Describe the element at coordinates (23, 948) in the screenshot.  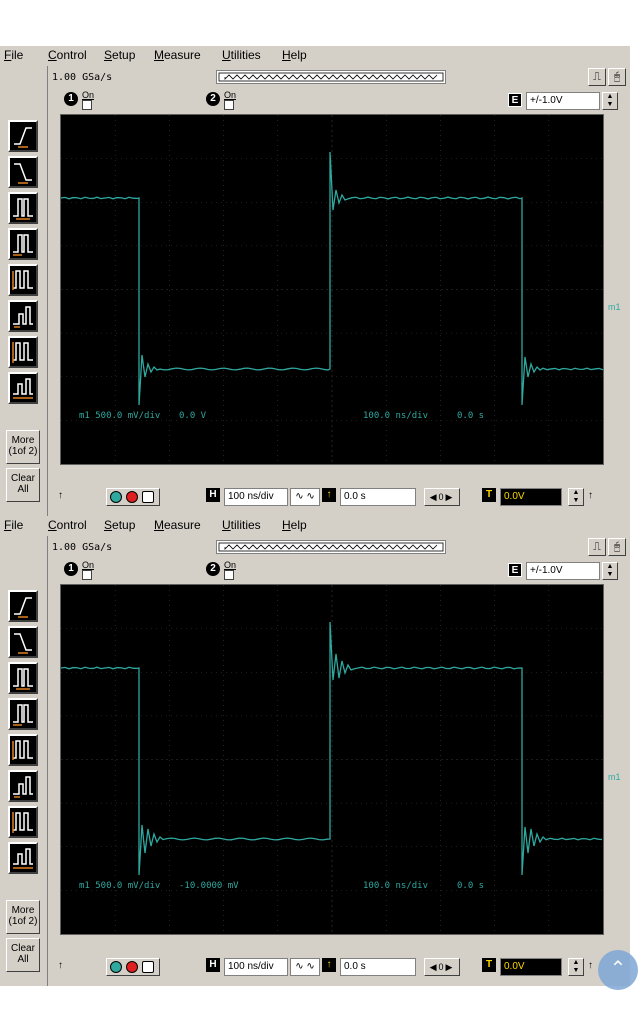
I see `clear-label: Clear` at that location.